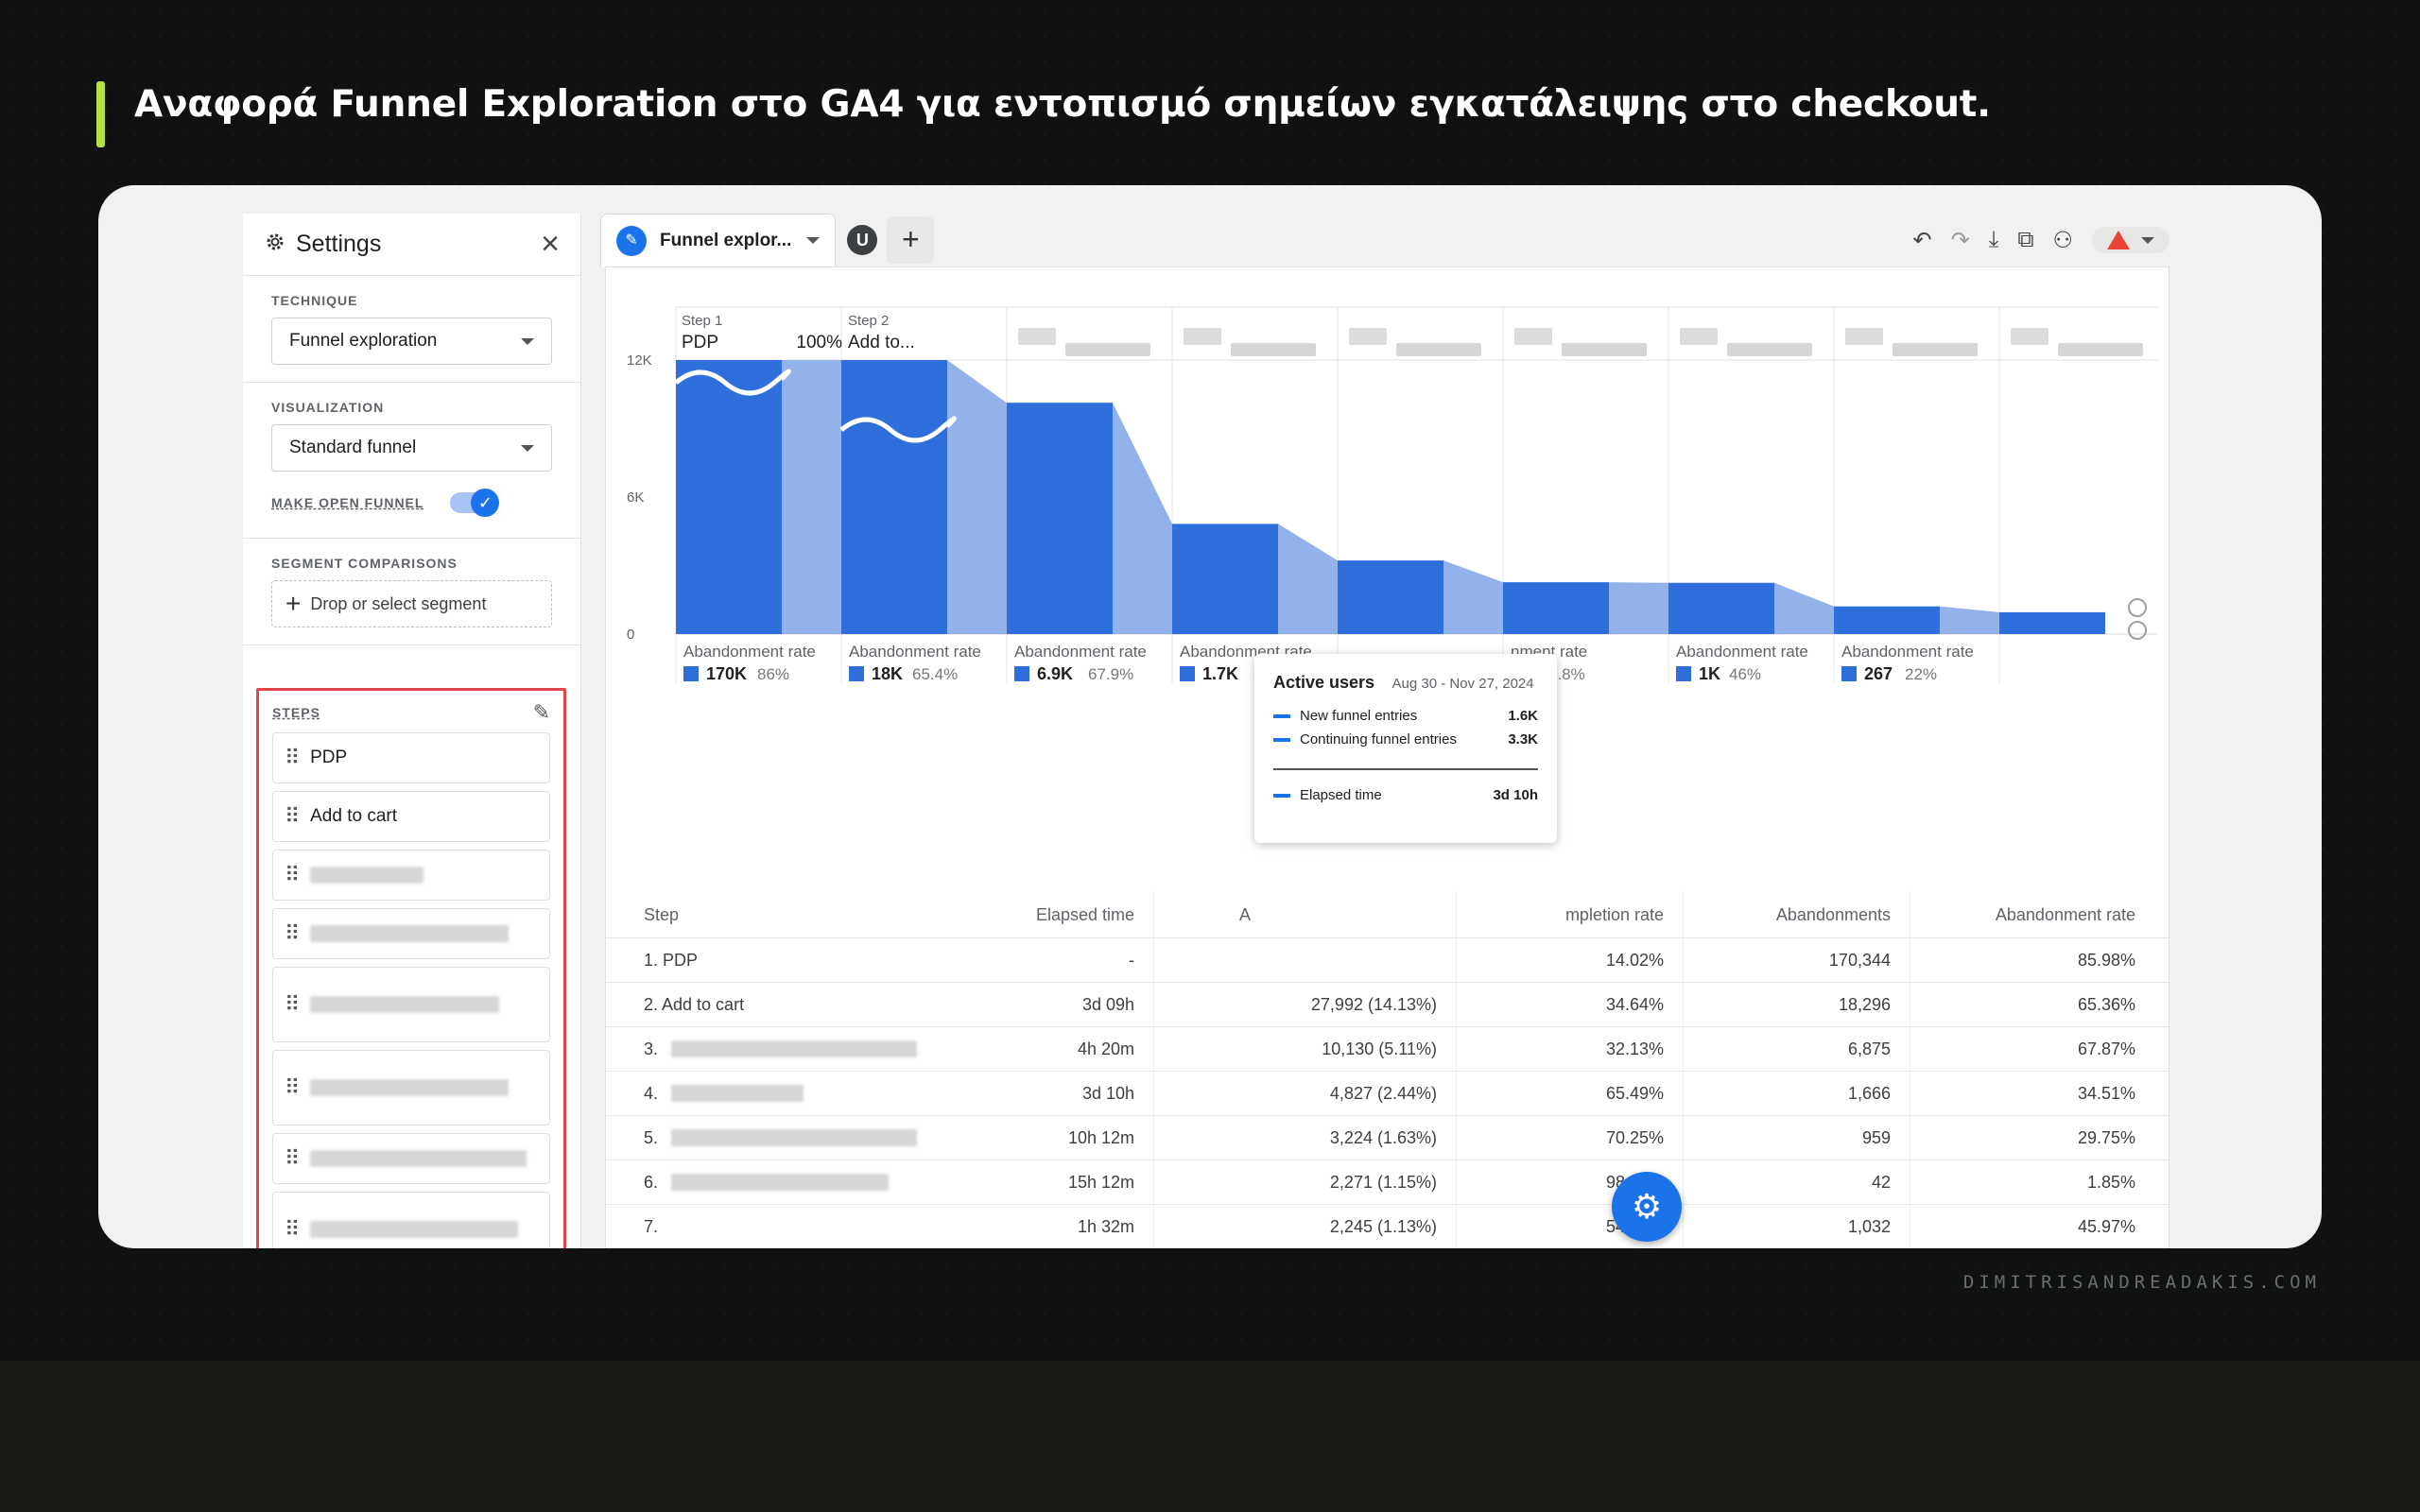 The height and width of the screenshot is (1512, 2420). Describe the element at coordinates (1341, 795) in the screenshot. I see `tooltip-elapsed-label: Elapsed time` at that location.